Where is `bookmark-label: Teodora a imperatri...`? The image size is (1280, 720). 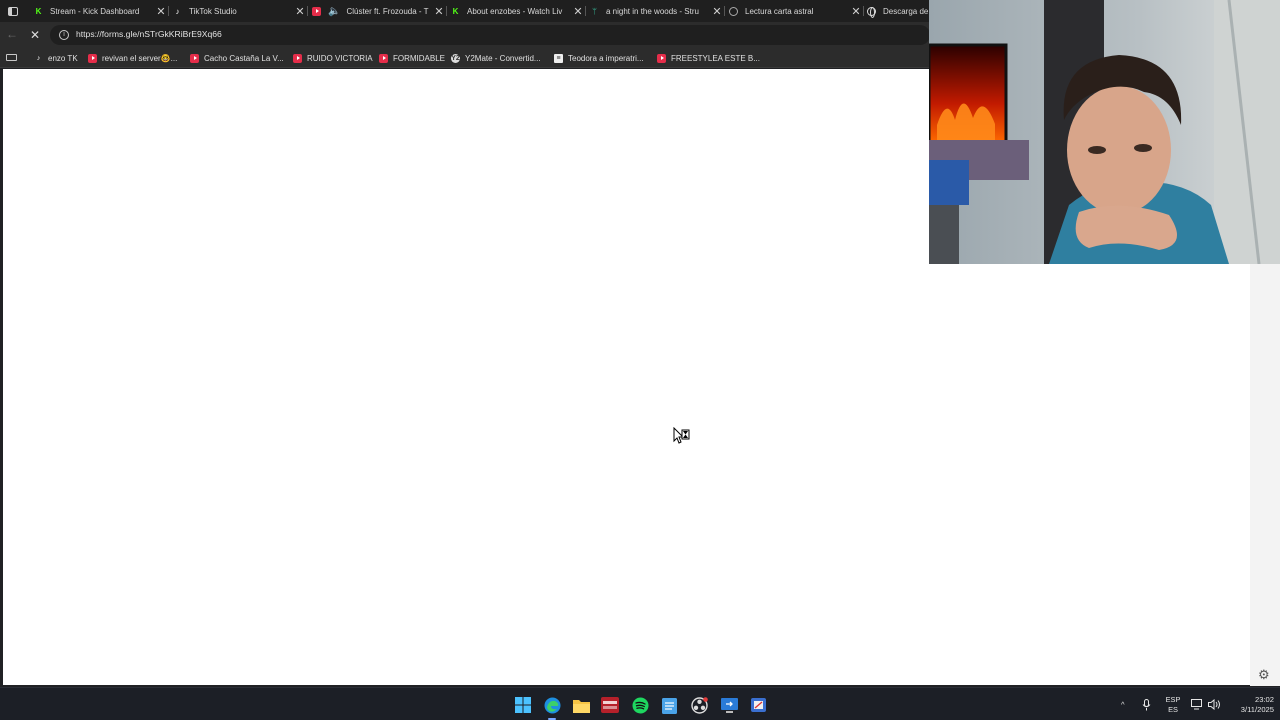 bookmark-label: Teodora a imperatri... is located at coordinates (606, 58).